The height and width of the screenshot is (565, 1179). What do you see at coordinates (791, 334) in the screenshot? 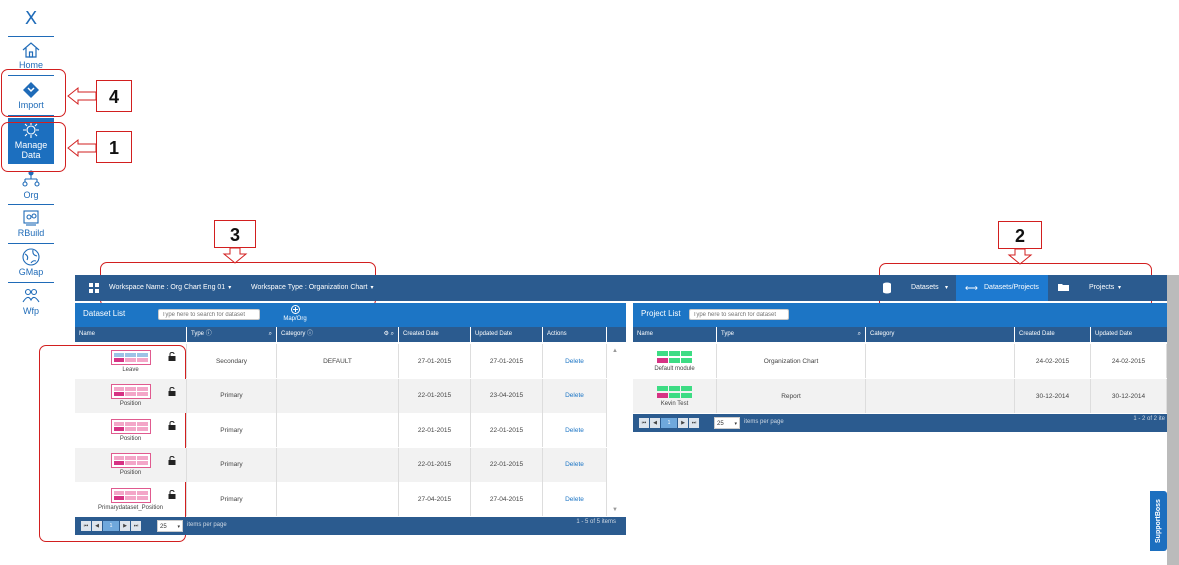
I see `col-type: Type ⌕` at bounding box center [791, 334].